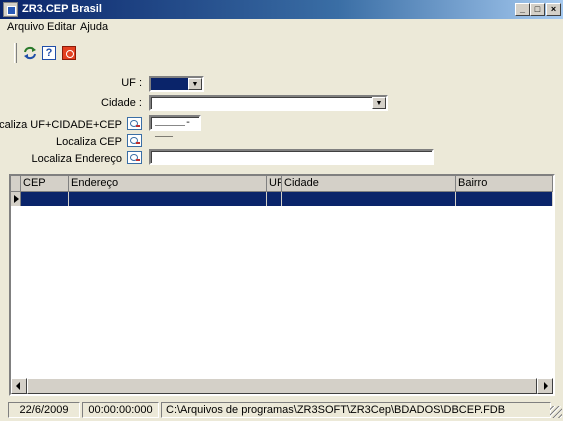  I want to click on minimize-button: _, so click(522, 9).